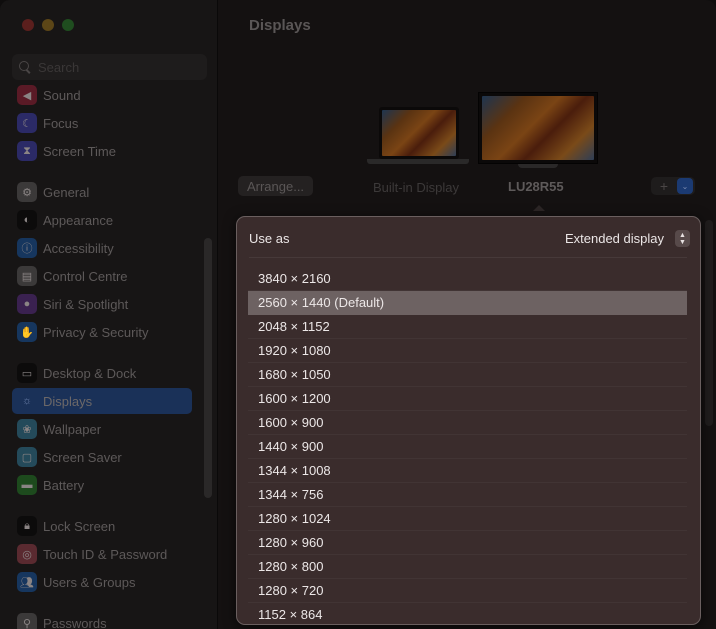  I want to click on zoom-button, so click(68, 25).